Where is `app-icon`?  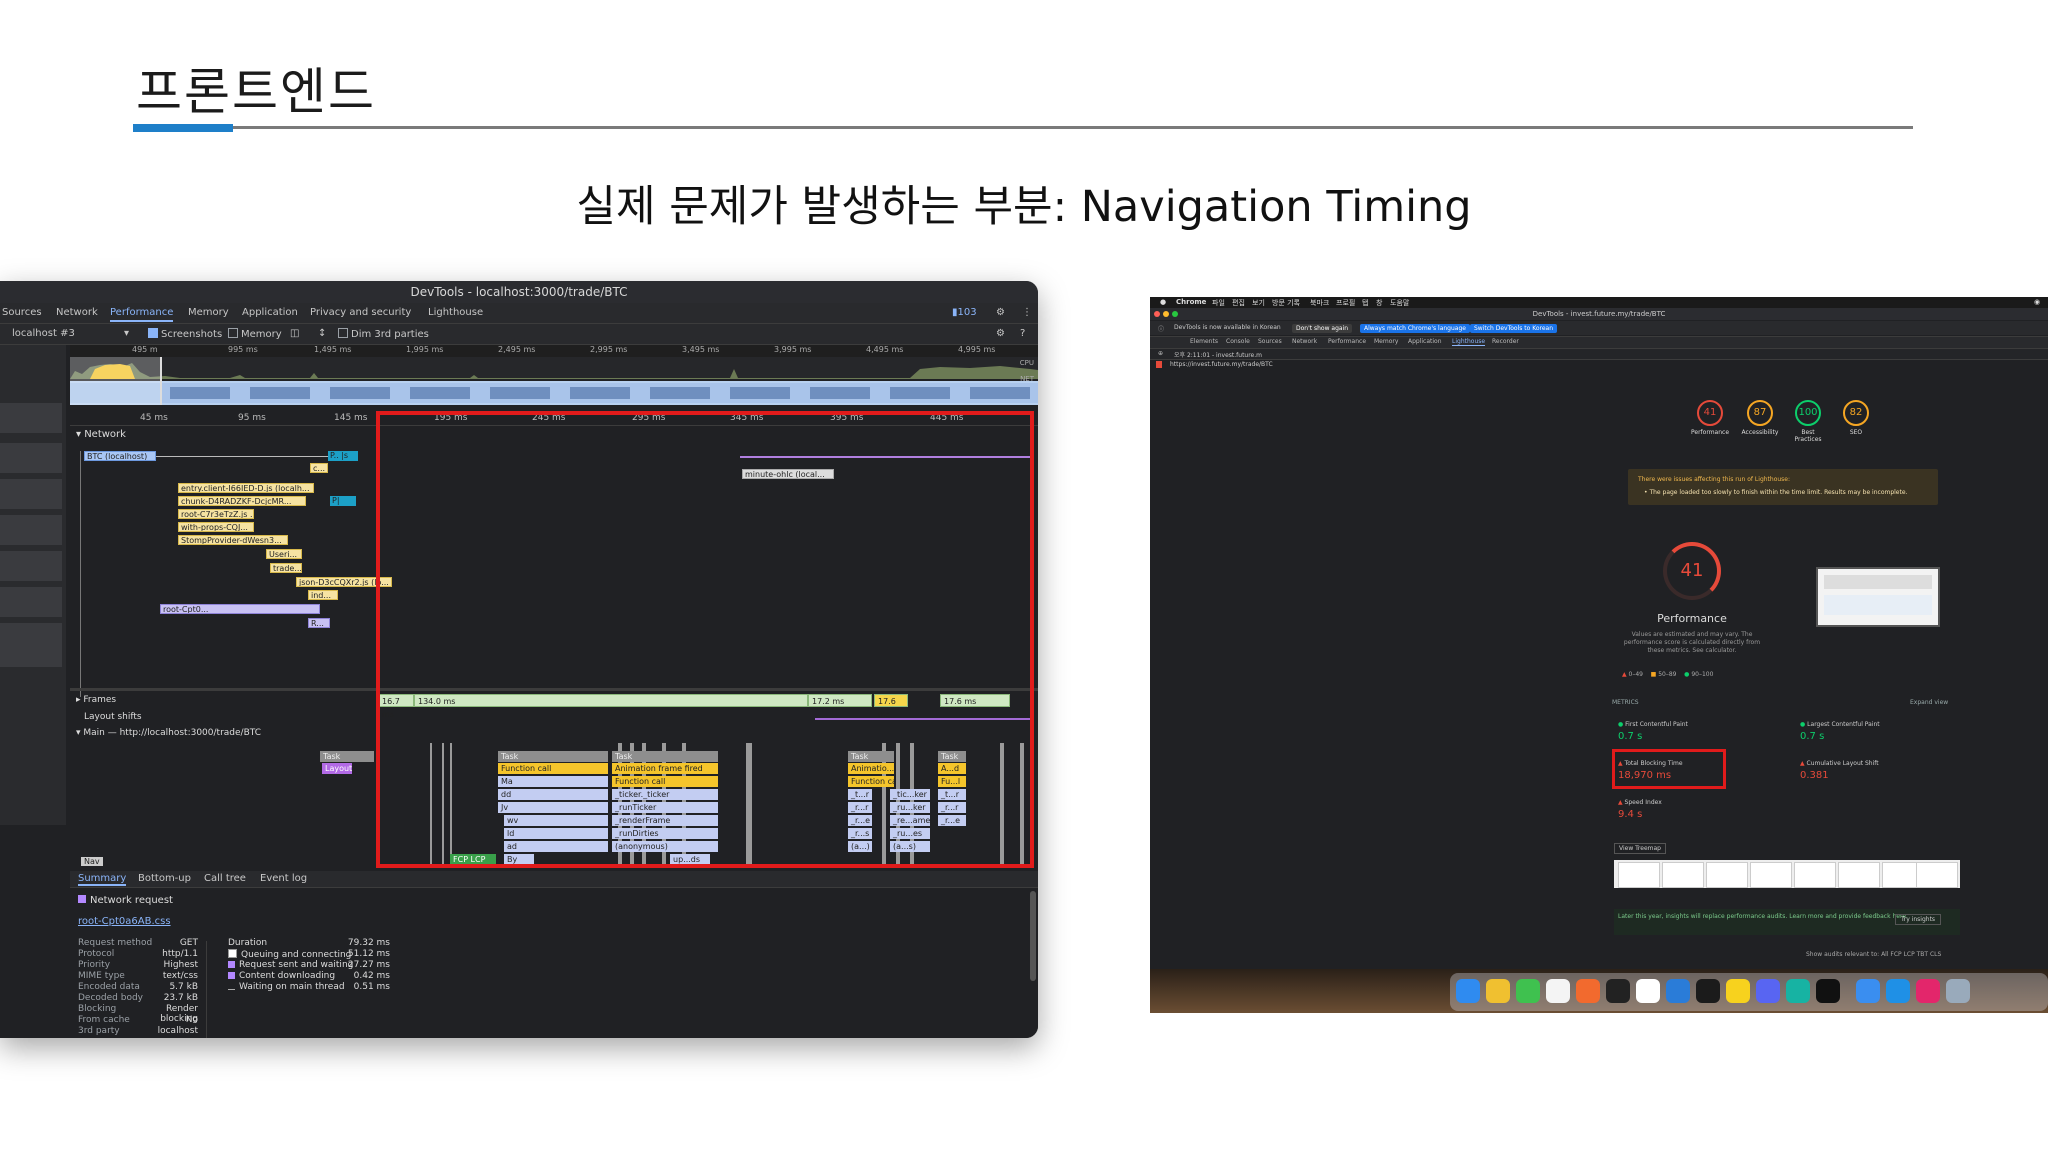 app-icon is located at coordinates (1798, 991).